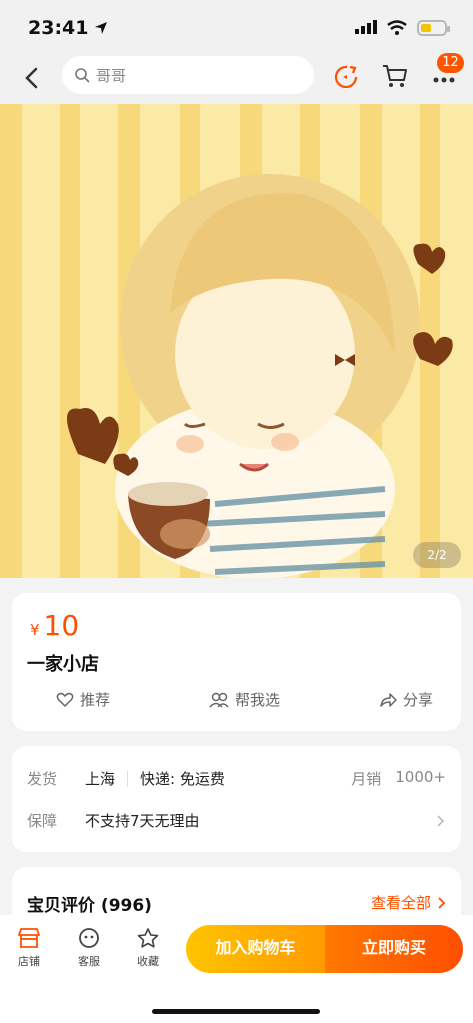 The image size is (473, 1023). I want to click on delivery-info: 快递: 免运费, so click(182, 779).